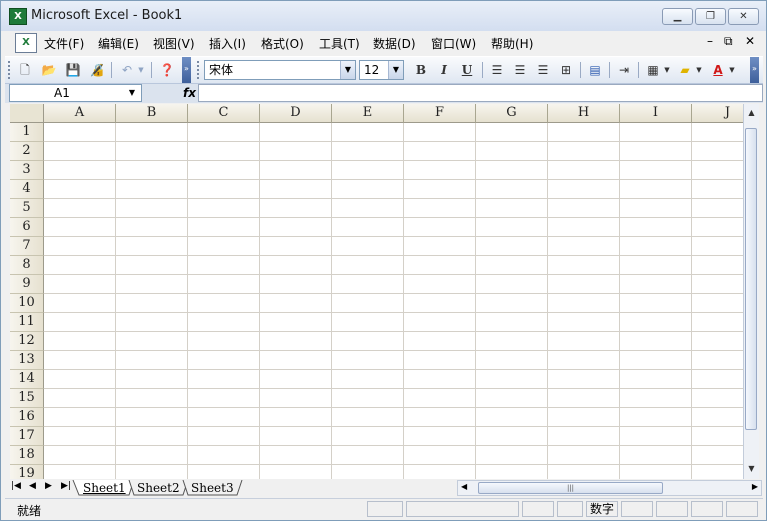  Describe the element at coordinates (174, 43) in the screenshot. I see `menu-view: 视图(V)` at that location.